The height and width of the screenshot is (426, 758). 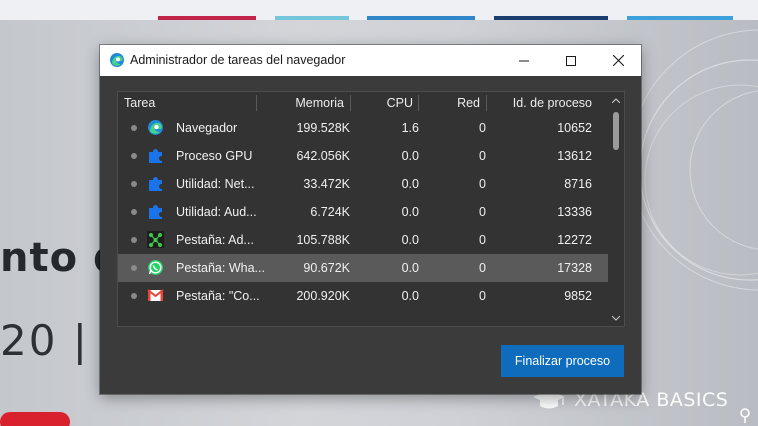 I want to click on cell-process-id: 13612, so click(x=574, y=156).